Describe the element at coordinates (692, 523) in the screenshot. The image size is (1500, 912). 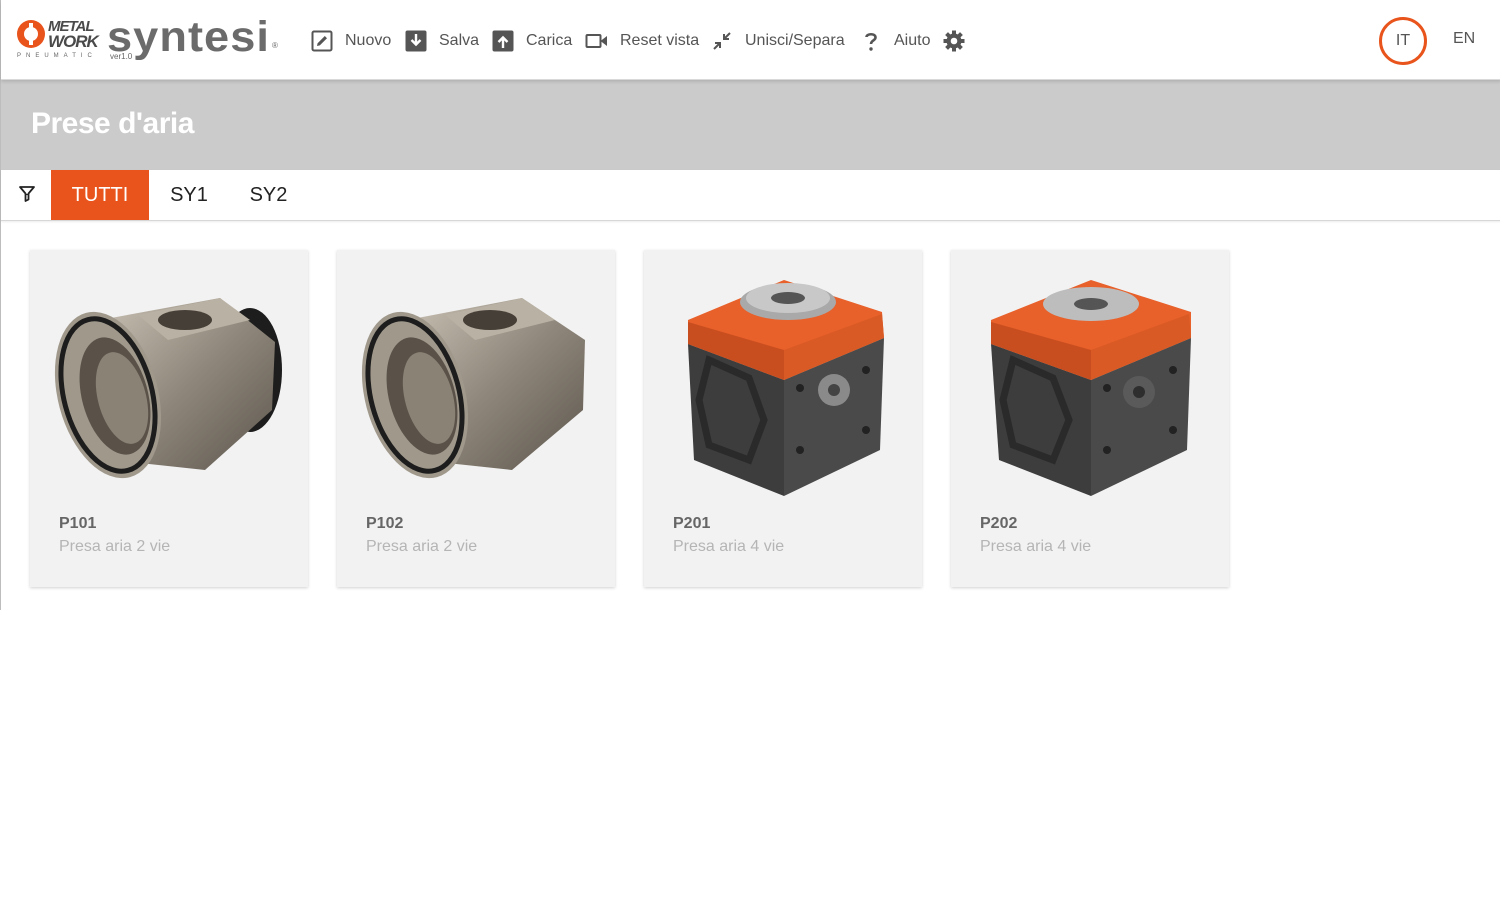
I see `product-code: P201` at that location.